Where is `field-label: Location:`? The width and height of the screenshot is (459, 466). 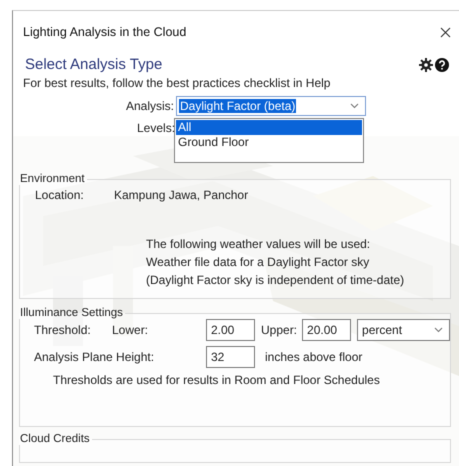 field-label: Location: is located at coordinates (59, 195).